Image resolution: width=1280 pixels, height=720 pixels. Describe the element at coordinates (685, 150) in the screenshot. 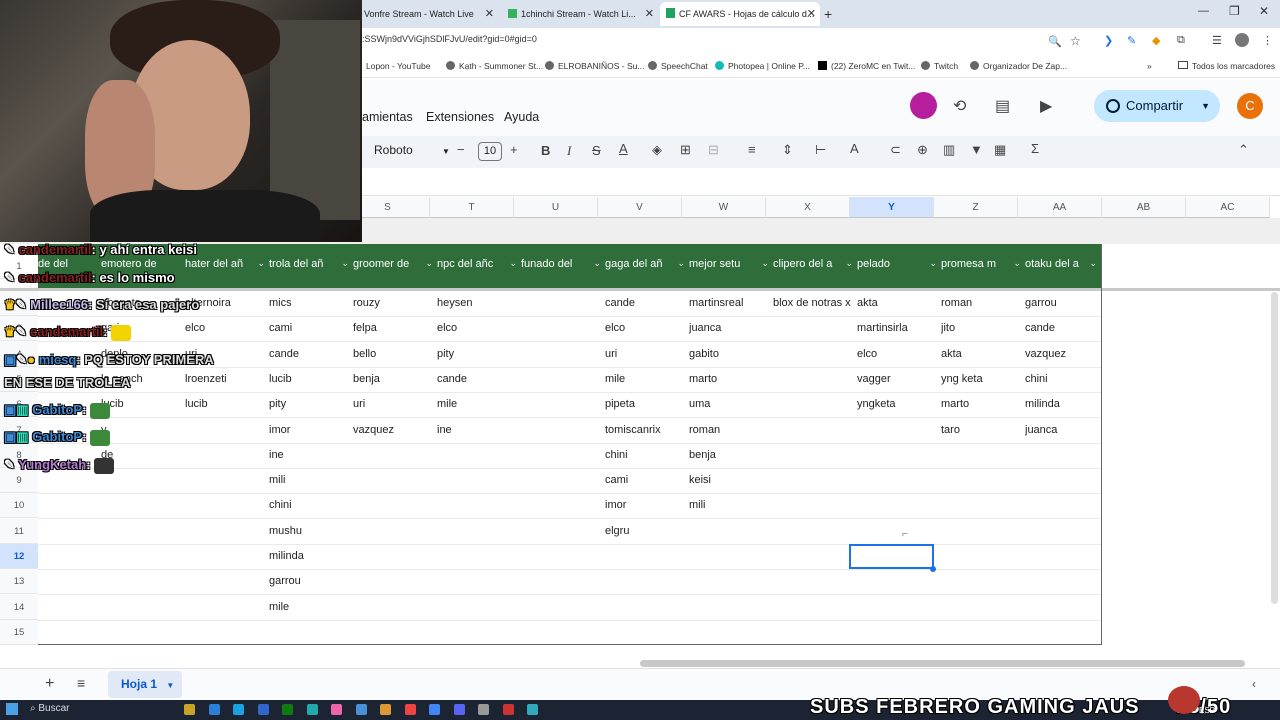

I see `borders-icon: ⊞` at that location.